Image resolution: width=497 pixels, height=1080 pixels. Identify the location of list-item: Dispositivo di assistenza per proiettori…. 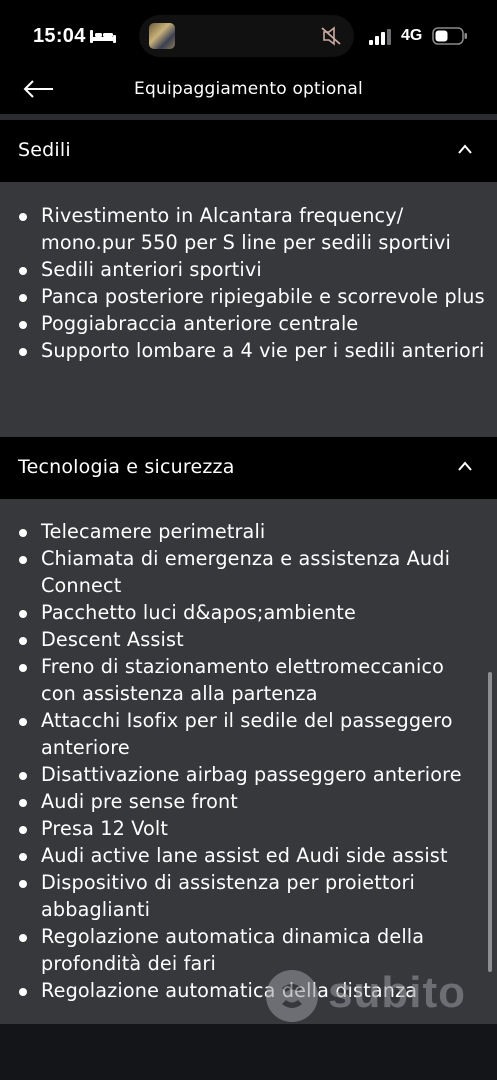
(248, 896).